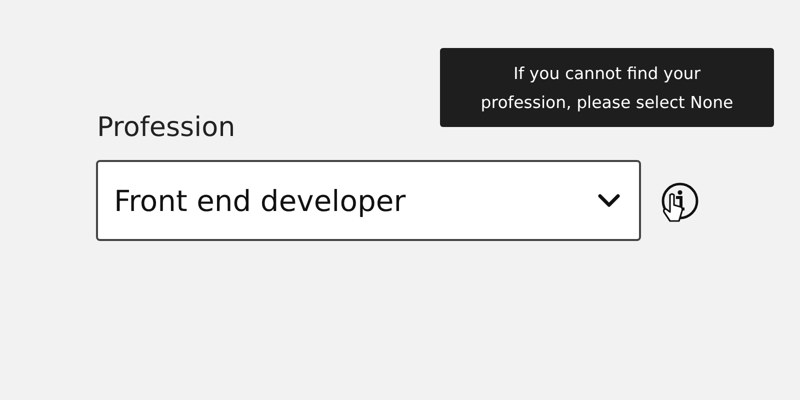  I want to click on field-label: Profession, so click(166, 128).